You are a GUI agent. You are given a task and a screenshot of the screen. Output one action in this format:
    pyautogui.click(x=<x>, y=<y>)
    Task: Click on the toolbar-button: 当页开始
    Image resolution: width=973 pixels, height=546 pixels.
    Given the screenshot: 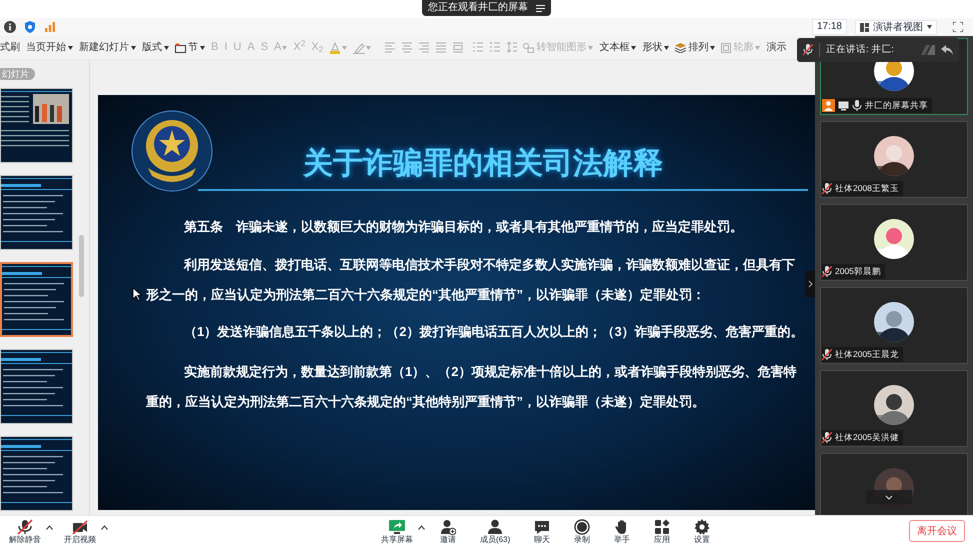 What is the action you would take?
    pyautogui.click(x=49, y=47)
    